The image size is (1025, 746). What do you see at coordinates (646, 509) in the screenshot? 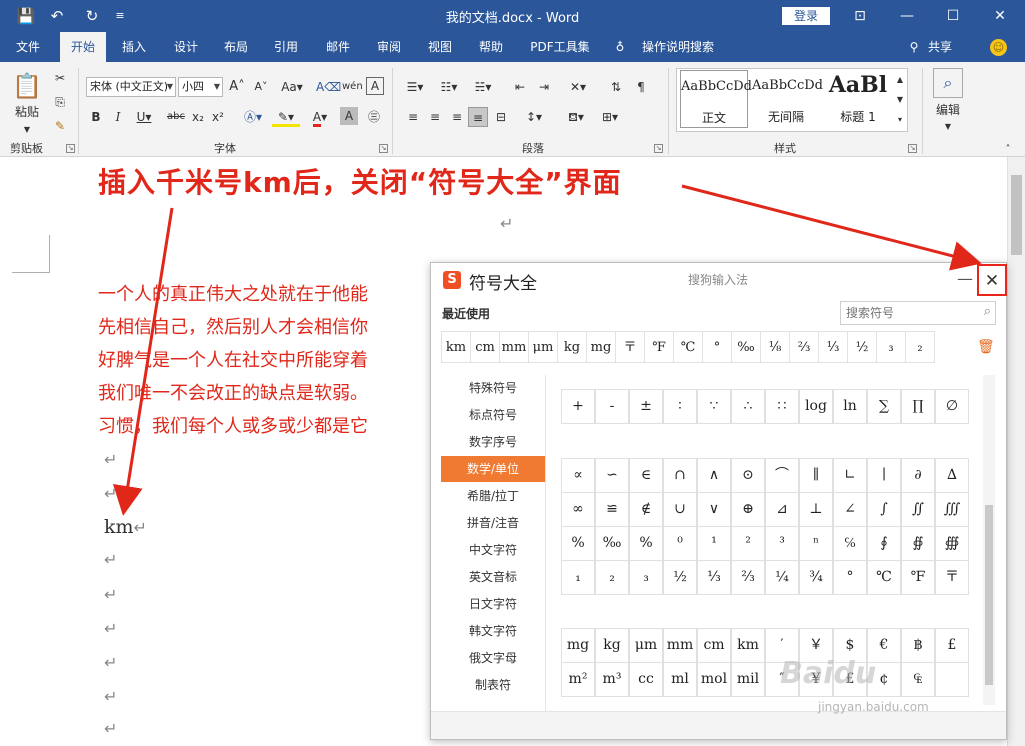
I see `symbol-cell: ∉` at bounding box center [646, 509].